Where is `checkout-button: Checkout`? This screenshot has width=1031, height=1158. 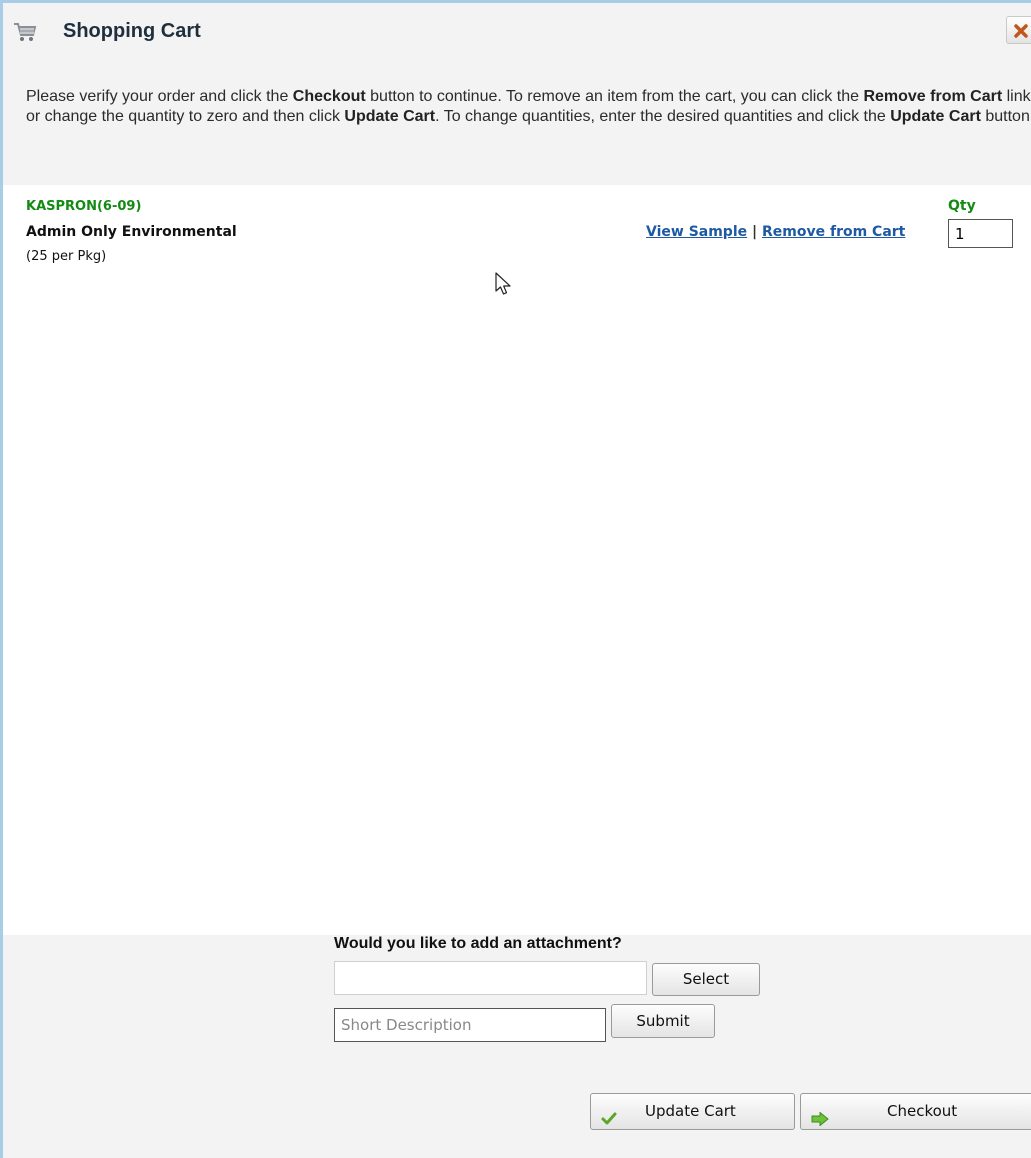 checkout-button: Checkout is located at coordinates (915, 1111).